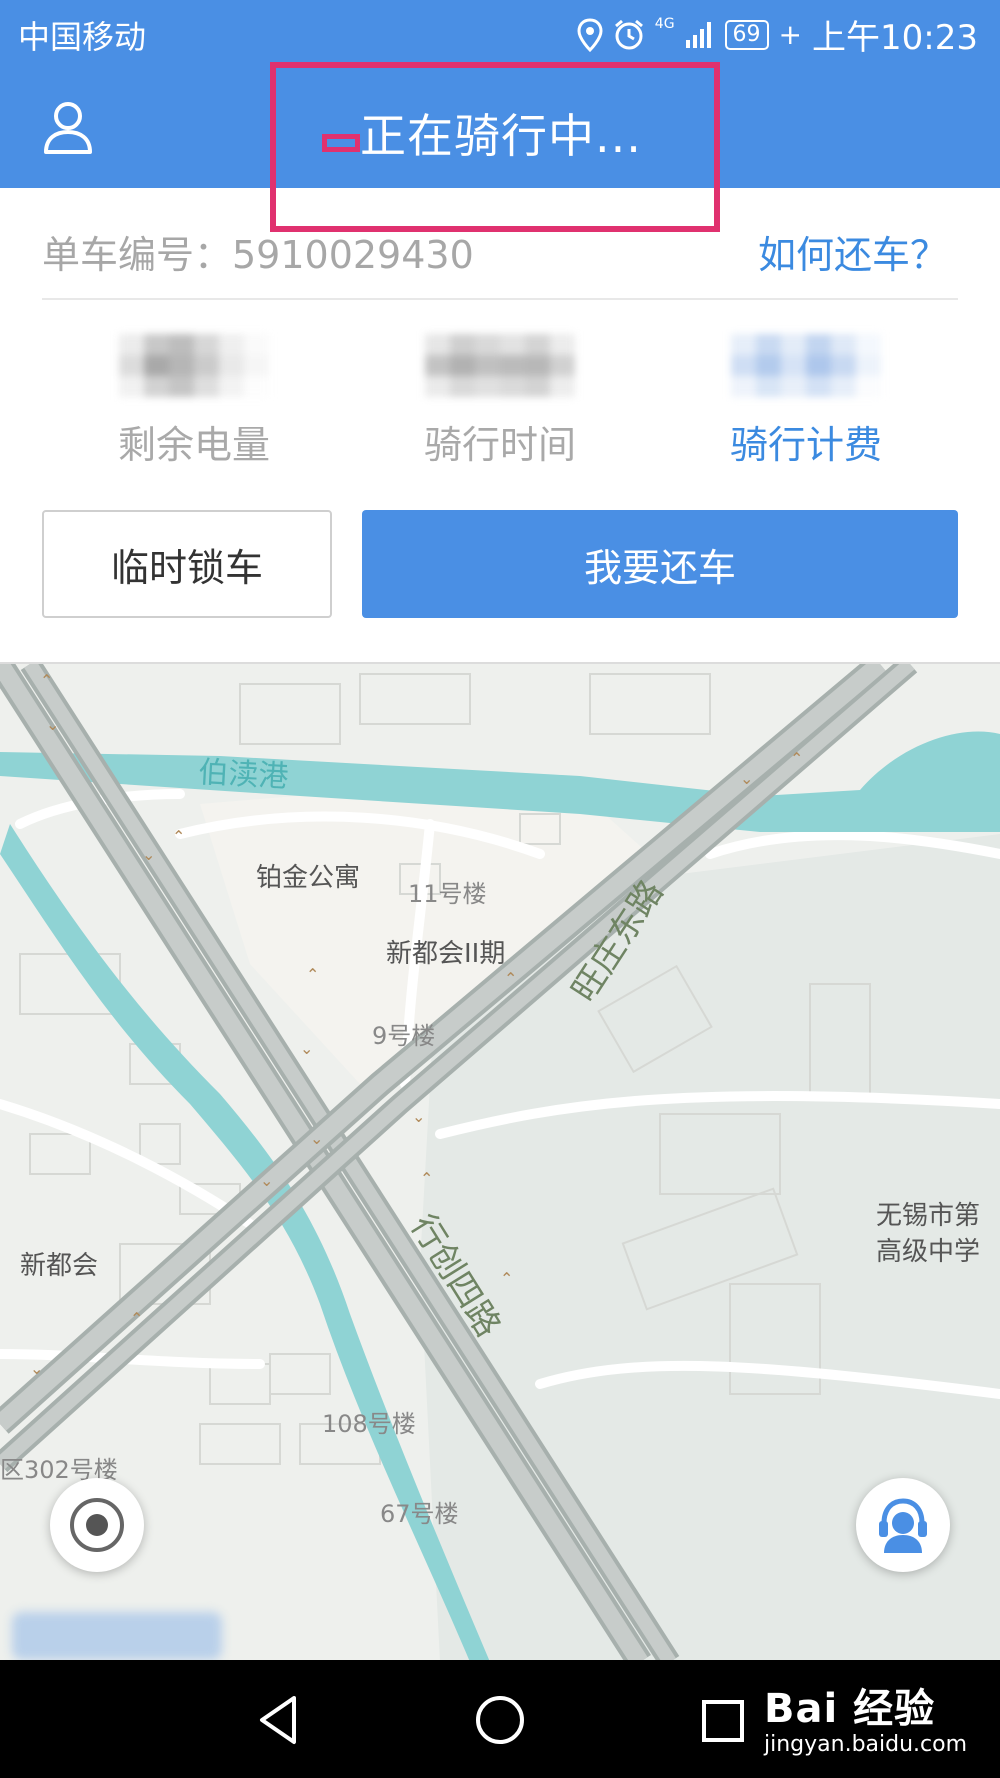 The height and width of the screenshot is (1778, 1000). What do you see at coordinates (895, 38) in the screenshot?
I see `clock: 上午10:23` at bounding box center [895, 38].